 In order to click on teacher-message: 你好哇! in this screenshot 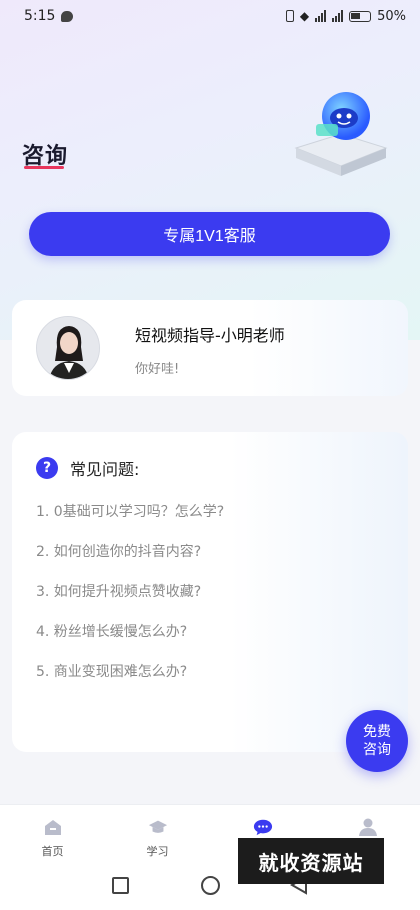, I will do `click(157, 369)`.